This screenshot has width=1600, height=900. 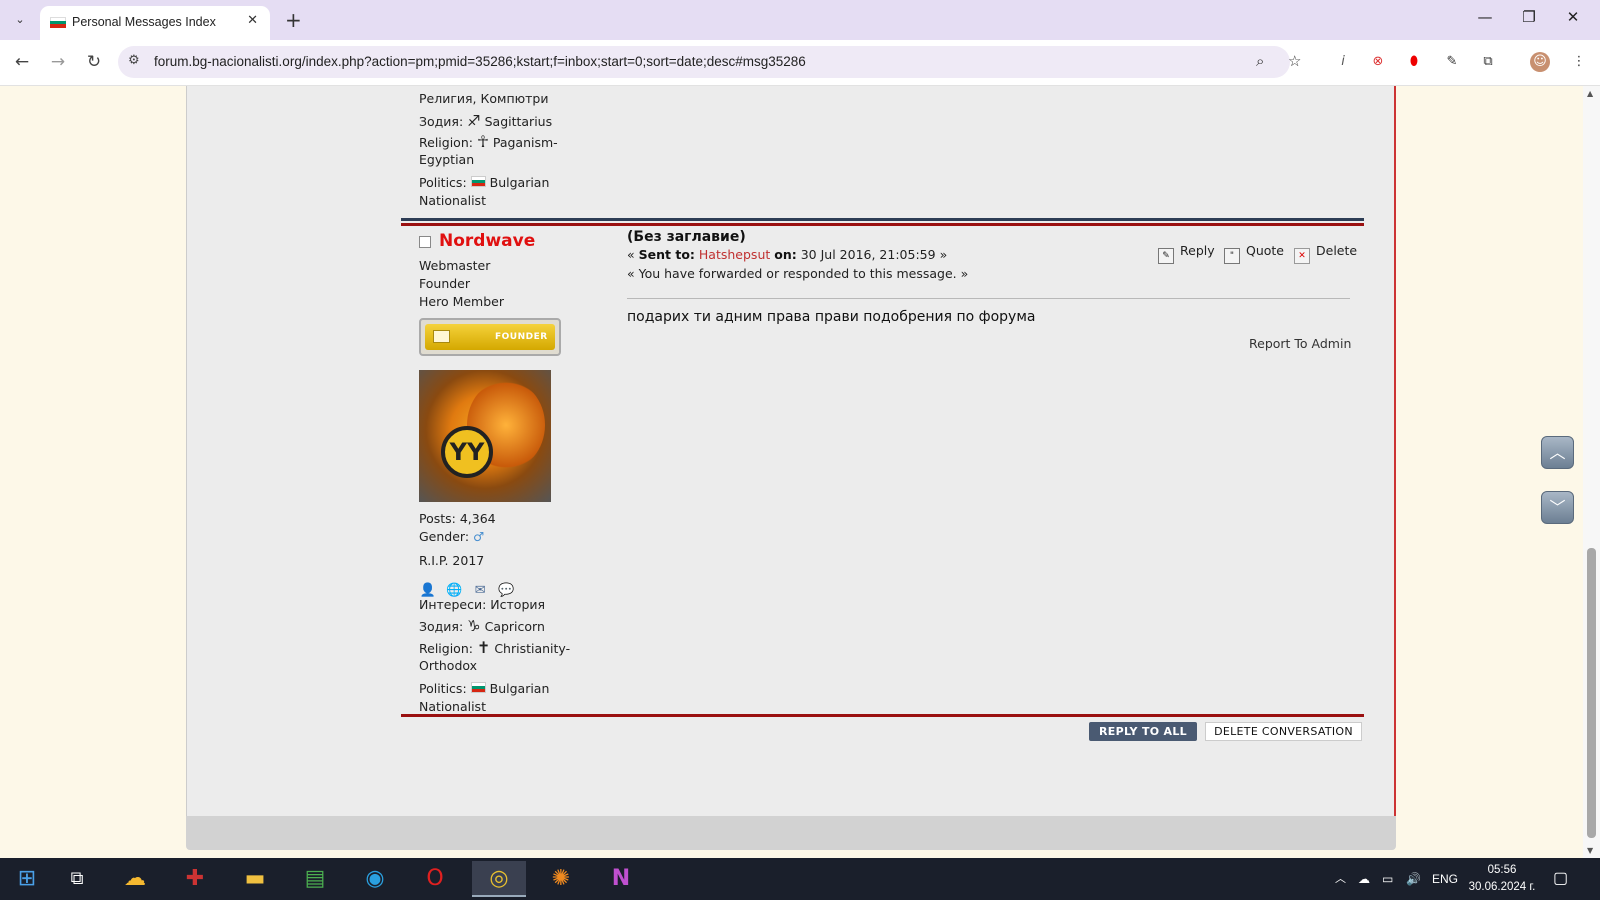 I want to click on religion-row: Religion: ☥ Paganism-, so click(x=488, y=142).